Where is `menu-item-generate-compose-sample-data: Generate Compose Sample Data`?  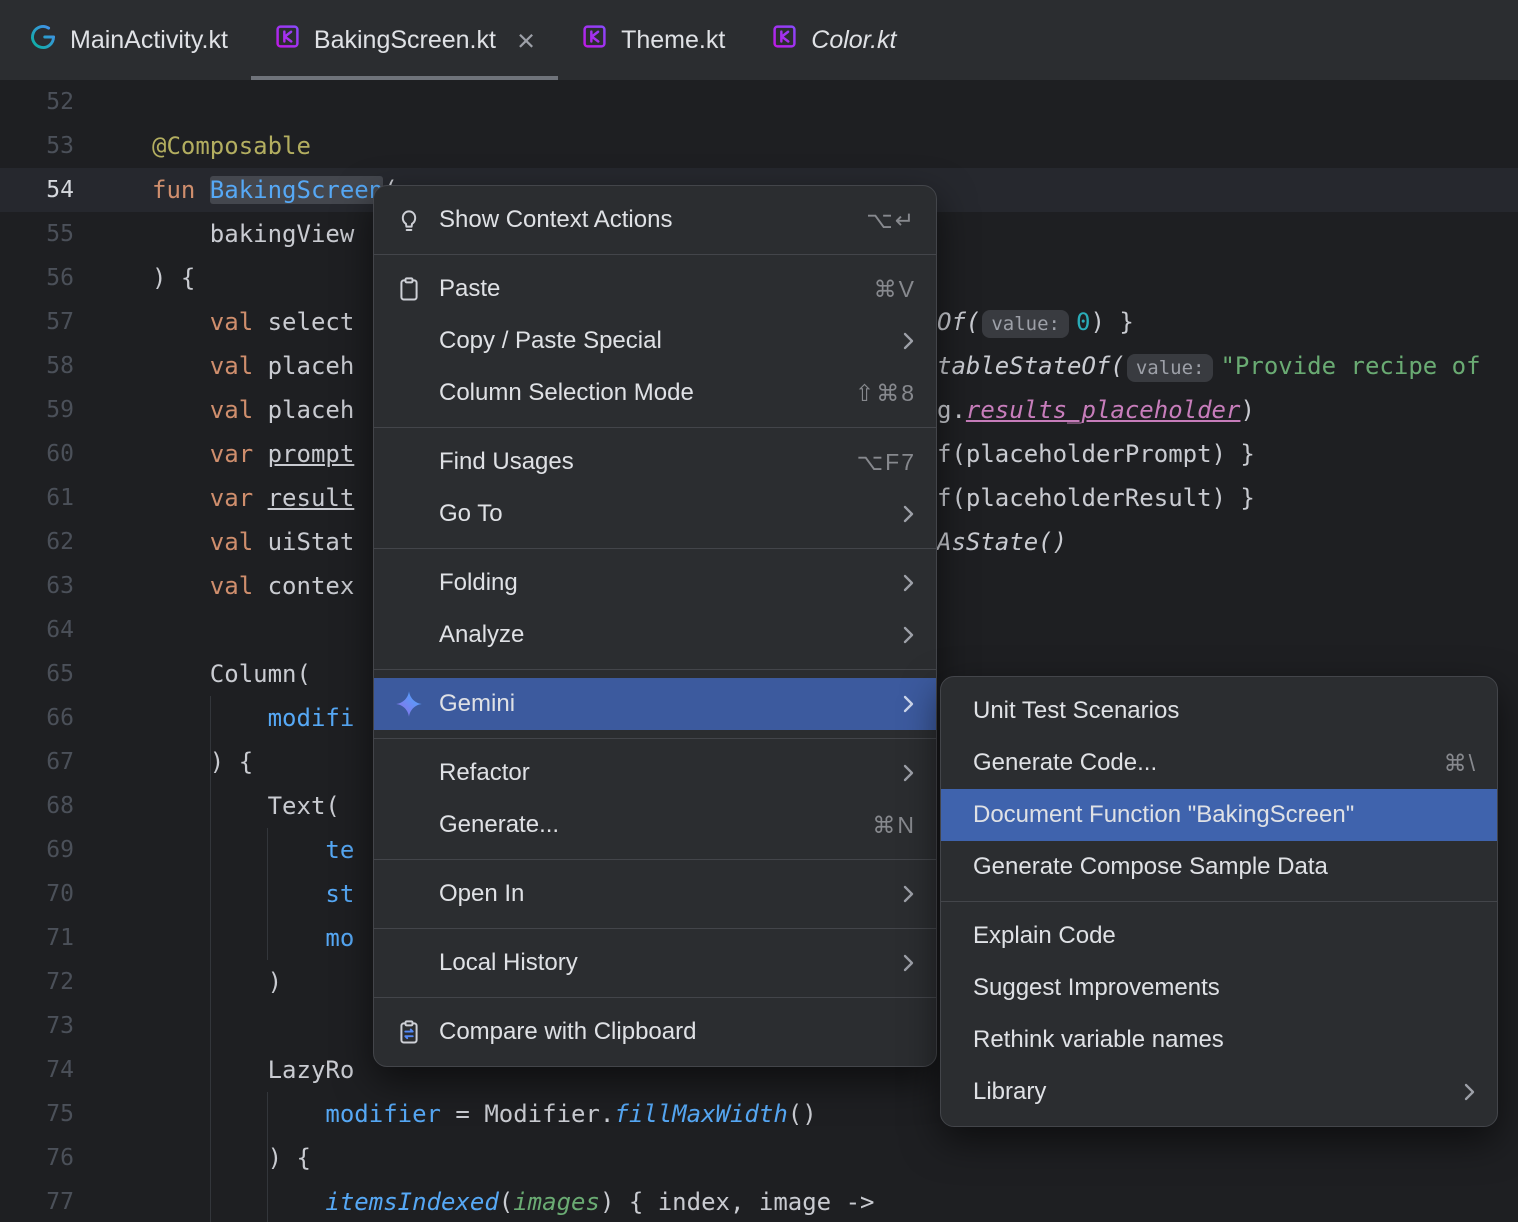
menu-item-generate-compose-sample-data: Generate Compose Sample Data is located at coordinates (1219, 867).